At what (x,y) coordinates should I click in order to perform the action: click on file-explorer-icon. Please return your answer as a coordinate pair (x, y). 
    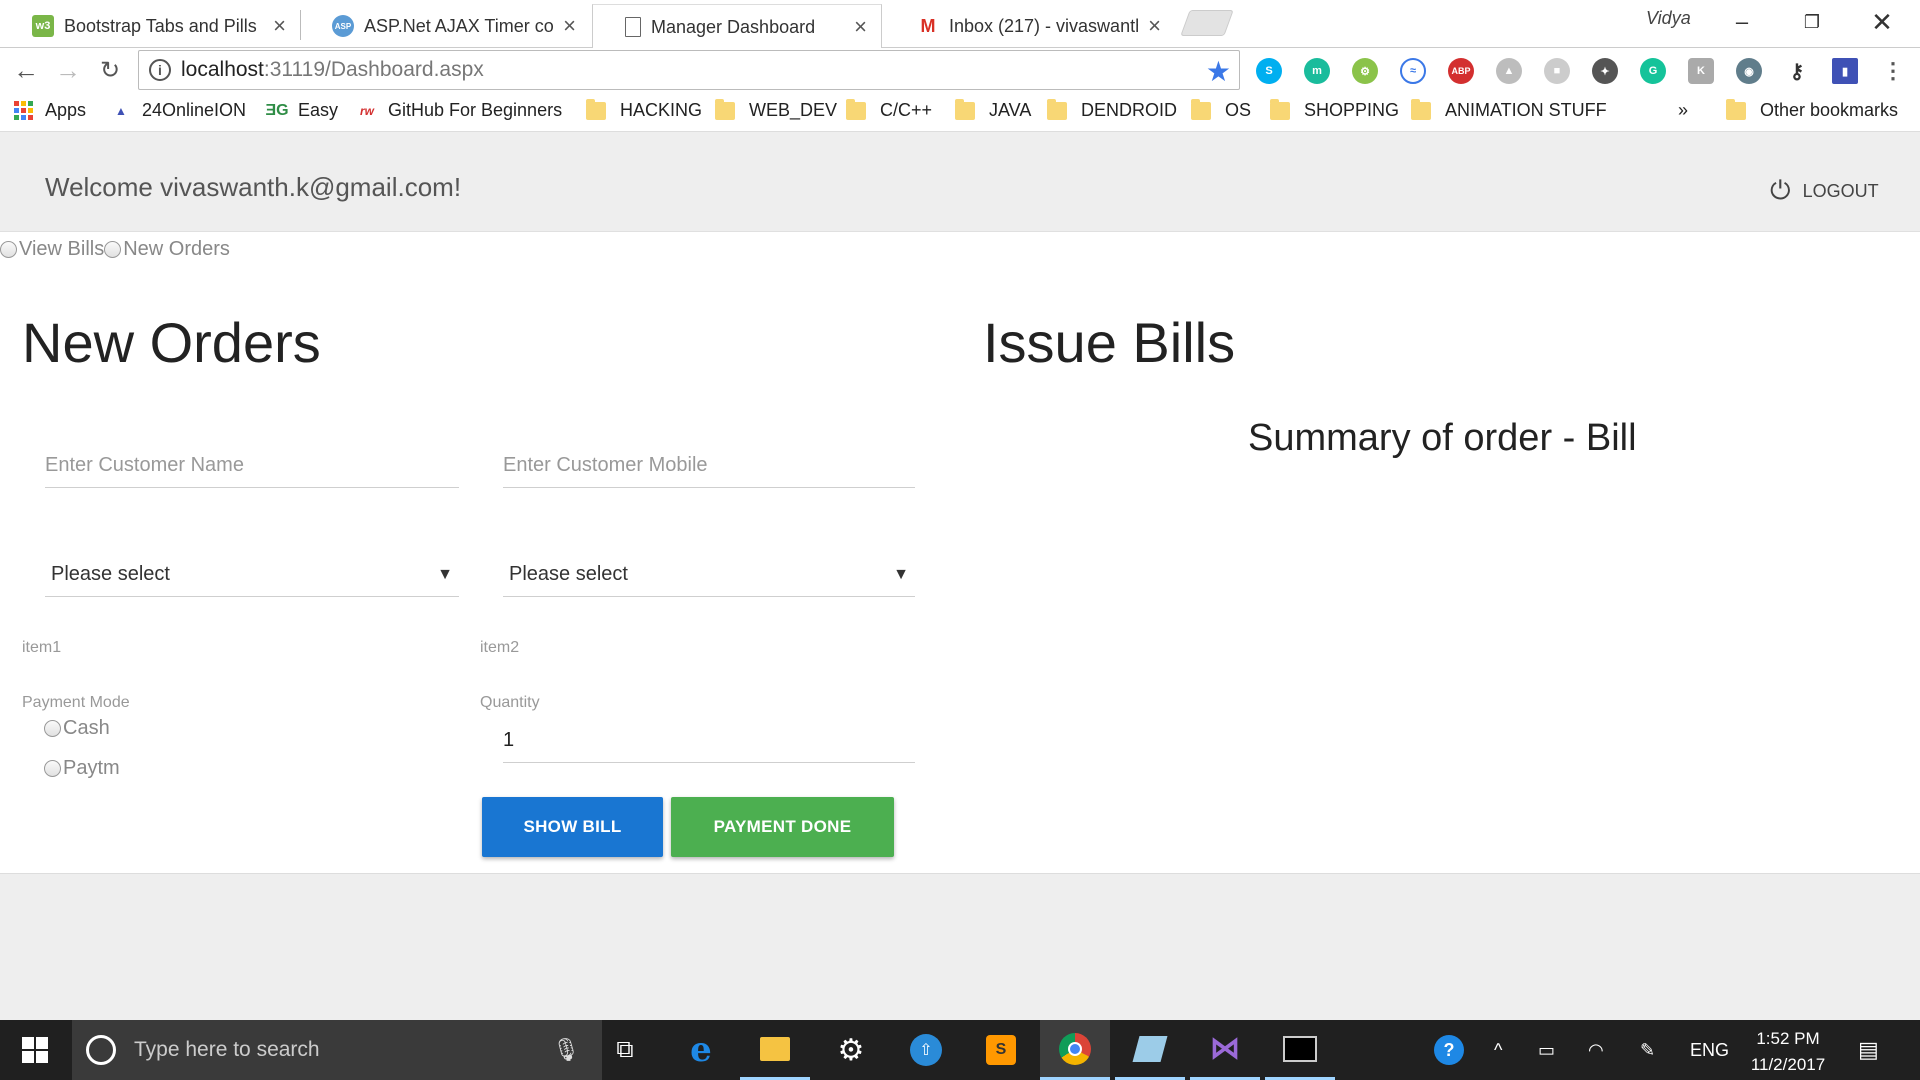
    Looking at the image, I should click on (775, 1050).